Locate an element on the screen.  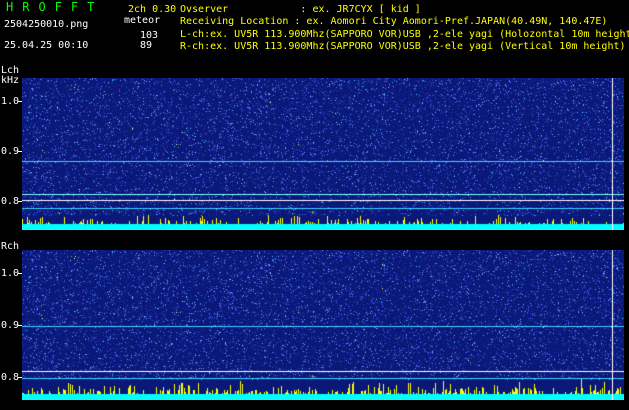
datetime-label: 25.04.25 00:10 is located at coordinates (46, 45).